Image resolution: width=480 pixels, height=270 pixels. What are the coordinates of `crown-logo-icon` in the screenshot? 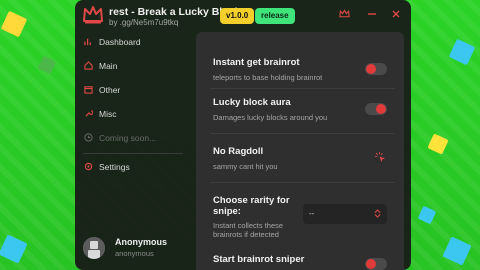 It's located at (93, 15).